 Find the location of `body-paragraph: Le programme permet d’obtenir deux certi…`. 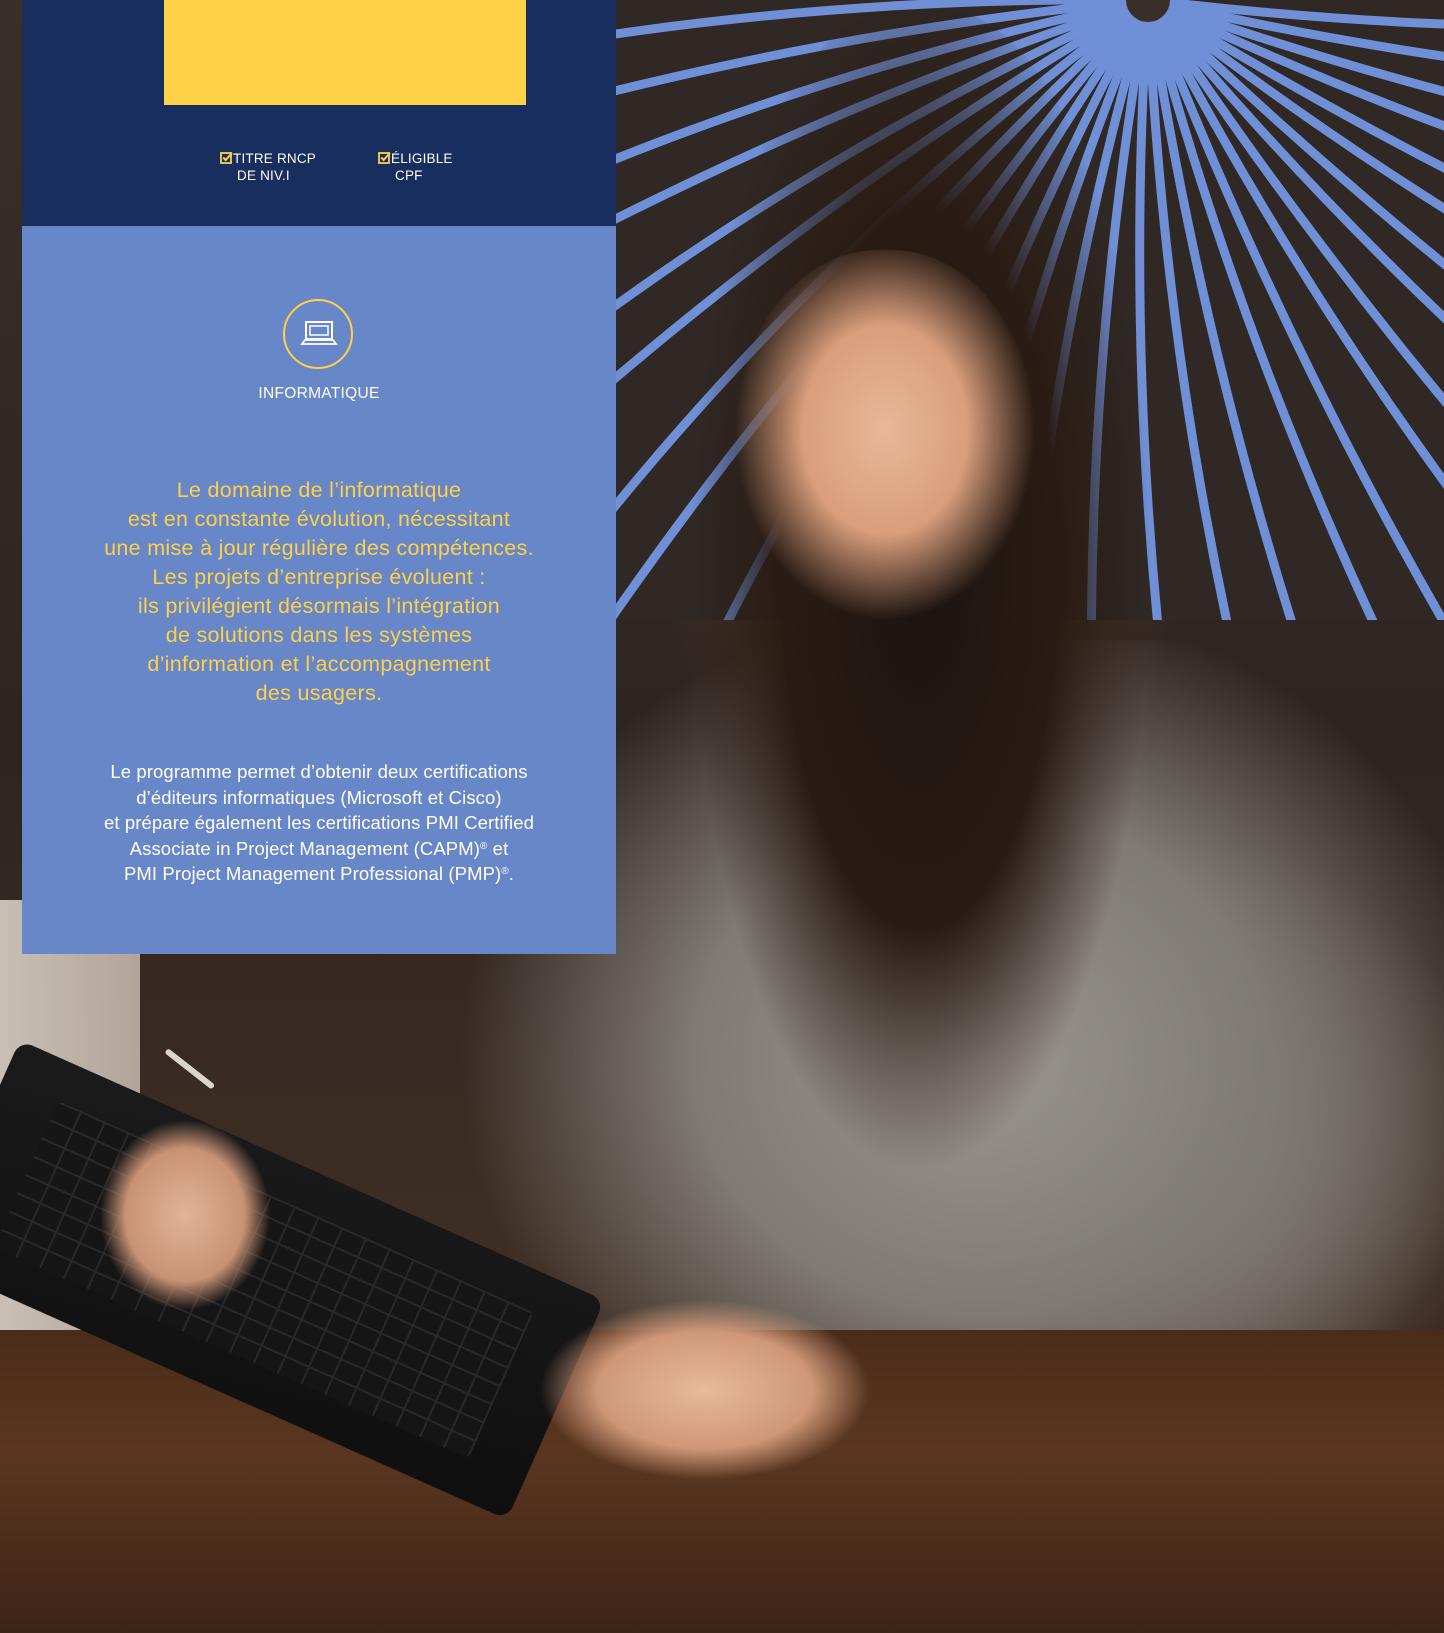

body-paragraph: Le programme permet d’obtenir deux certi… is located at coordinates (319, 823).